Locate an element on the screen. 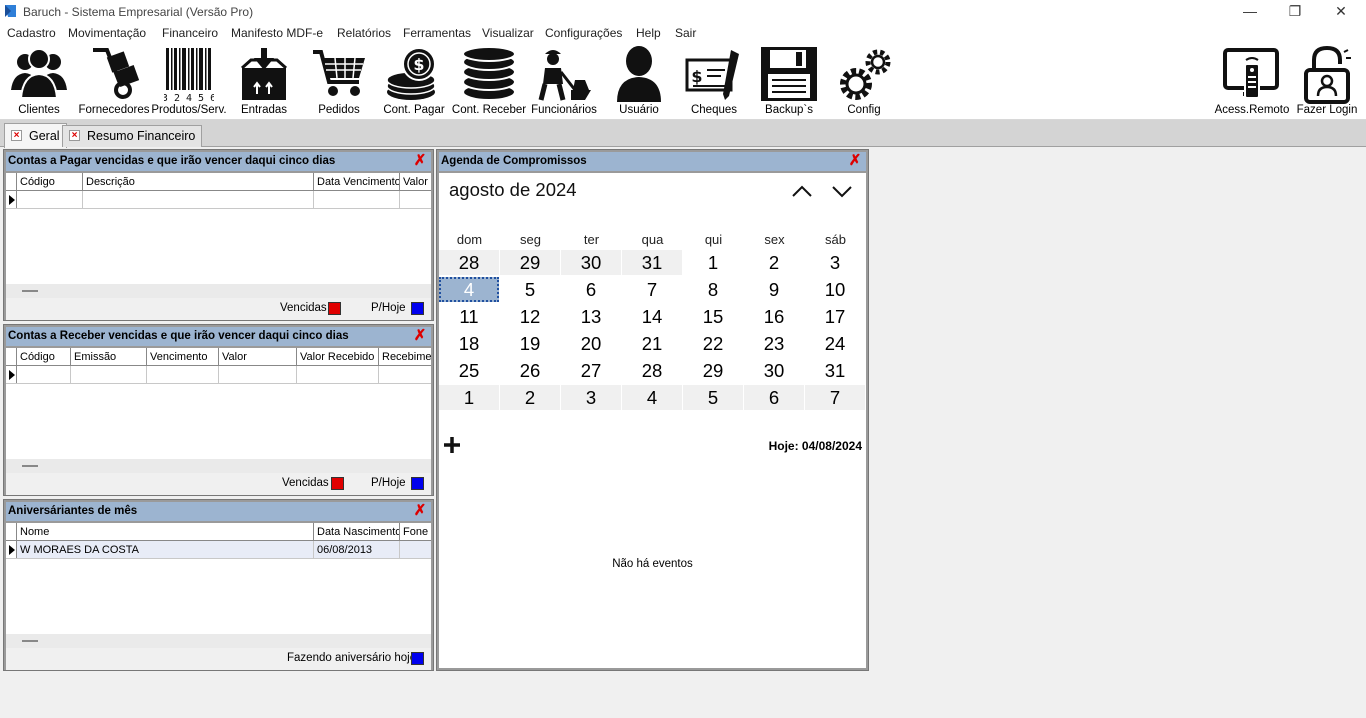 The image size is (1366, 718). cell-valor-recebido is located at coordinates (338, 375).